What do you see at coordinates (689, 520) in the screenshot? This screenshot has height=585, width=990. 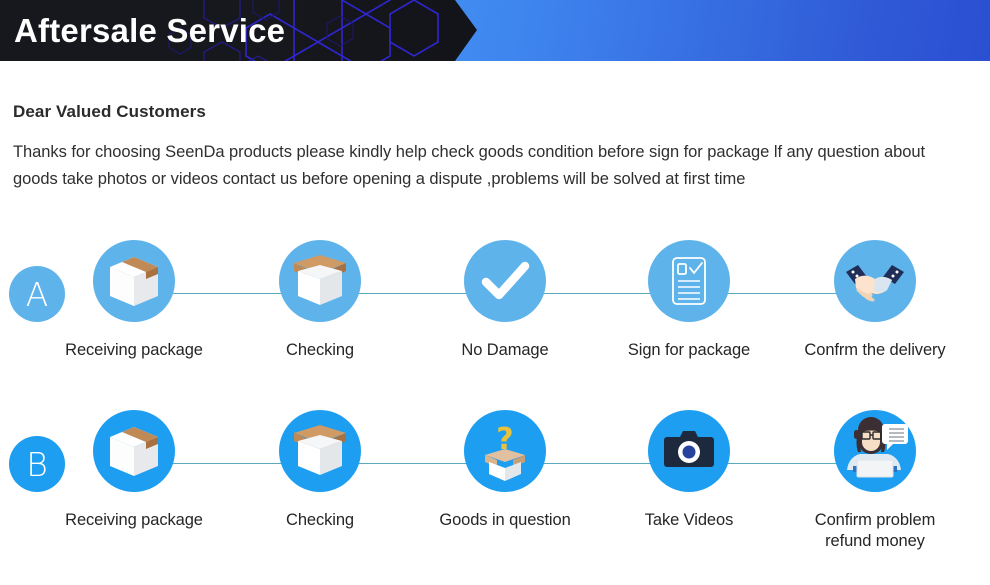 I see `step-label: Take Videos` at bounding box center [689, 520].